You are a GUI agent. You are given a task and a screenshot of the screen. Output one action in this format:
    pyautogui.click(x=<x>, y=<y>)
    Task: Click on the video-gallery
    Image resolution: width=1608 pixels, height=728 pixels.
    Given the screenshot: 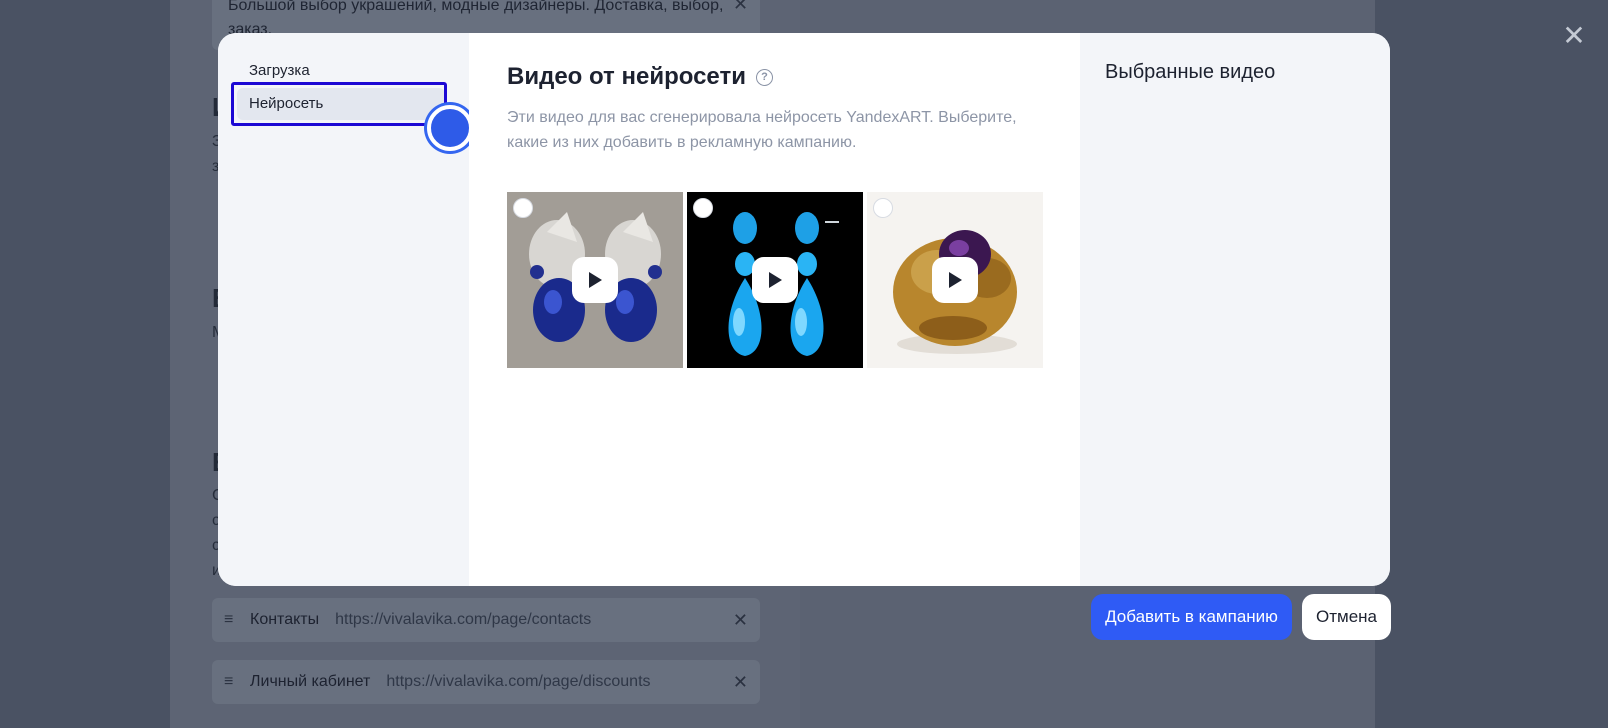 What is the action you would take?
    pyautogui.click(x=775, y=280)
    